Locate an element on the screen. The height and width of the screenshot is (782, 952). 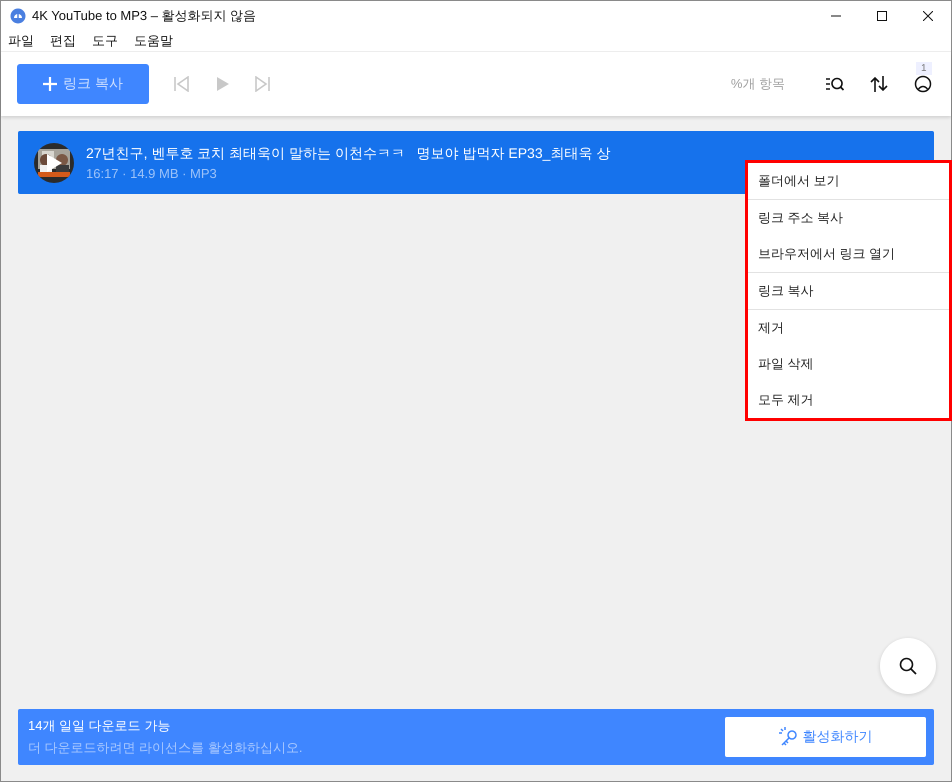
user-icon is located at coordinates (923, 84).